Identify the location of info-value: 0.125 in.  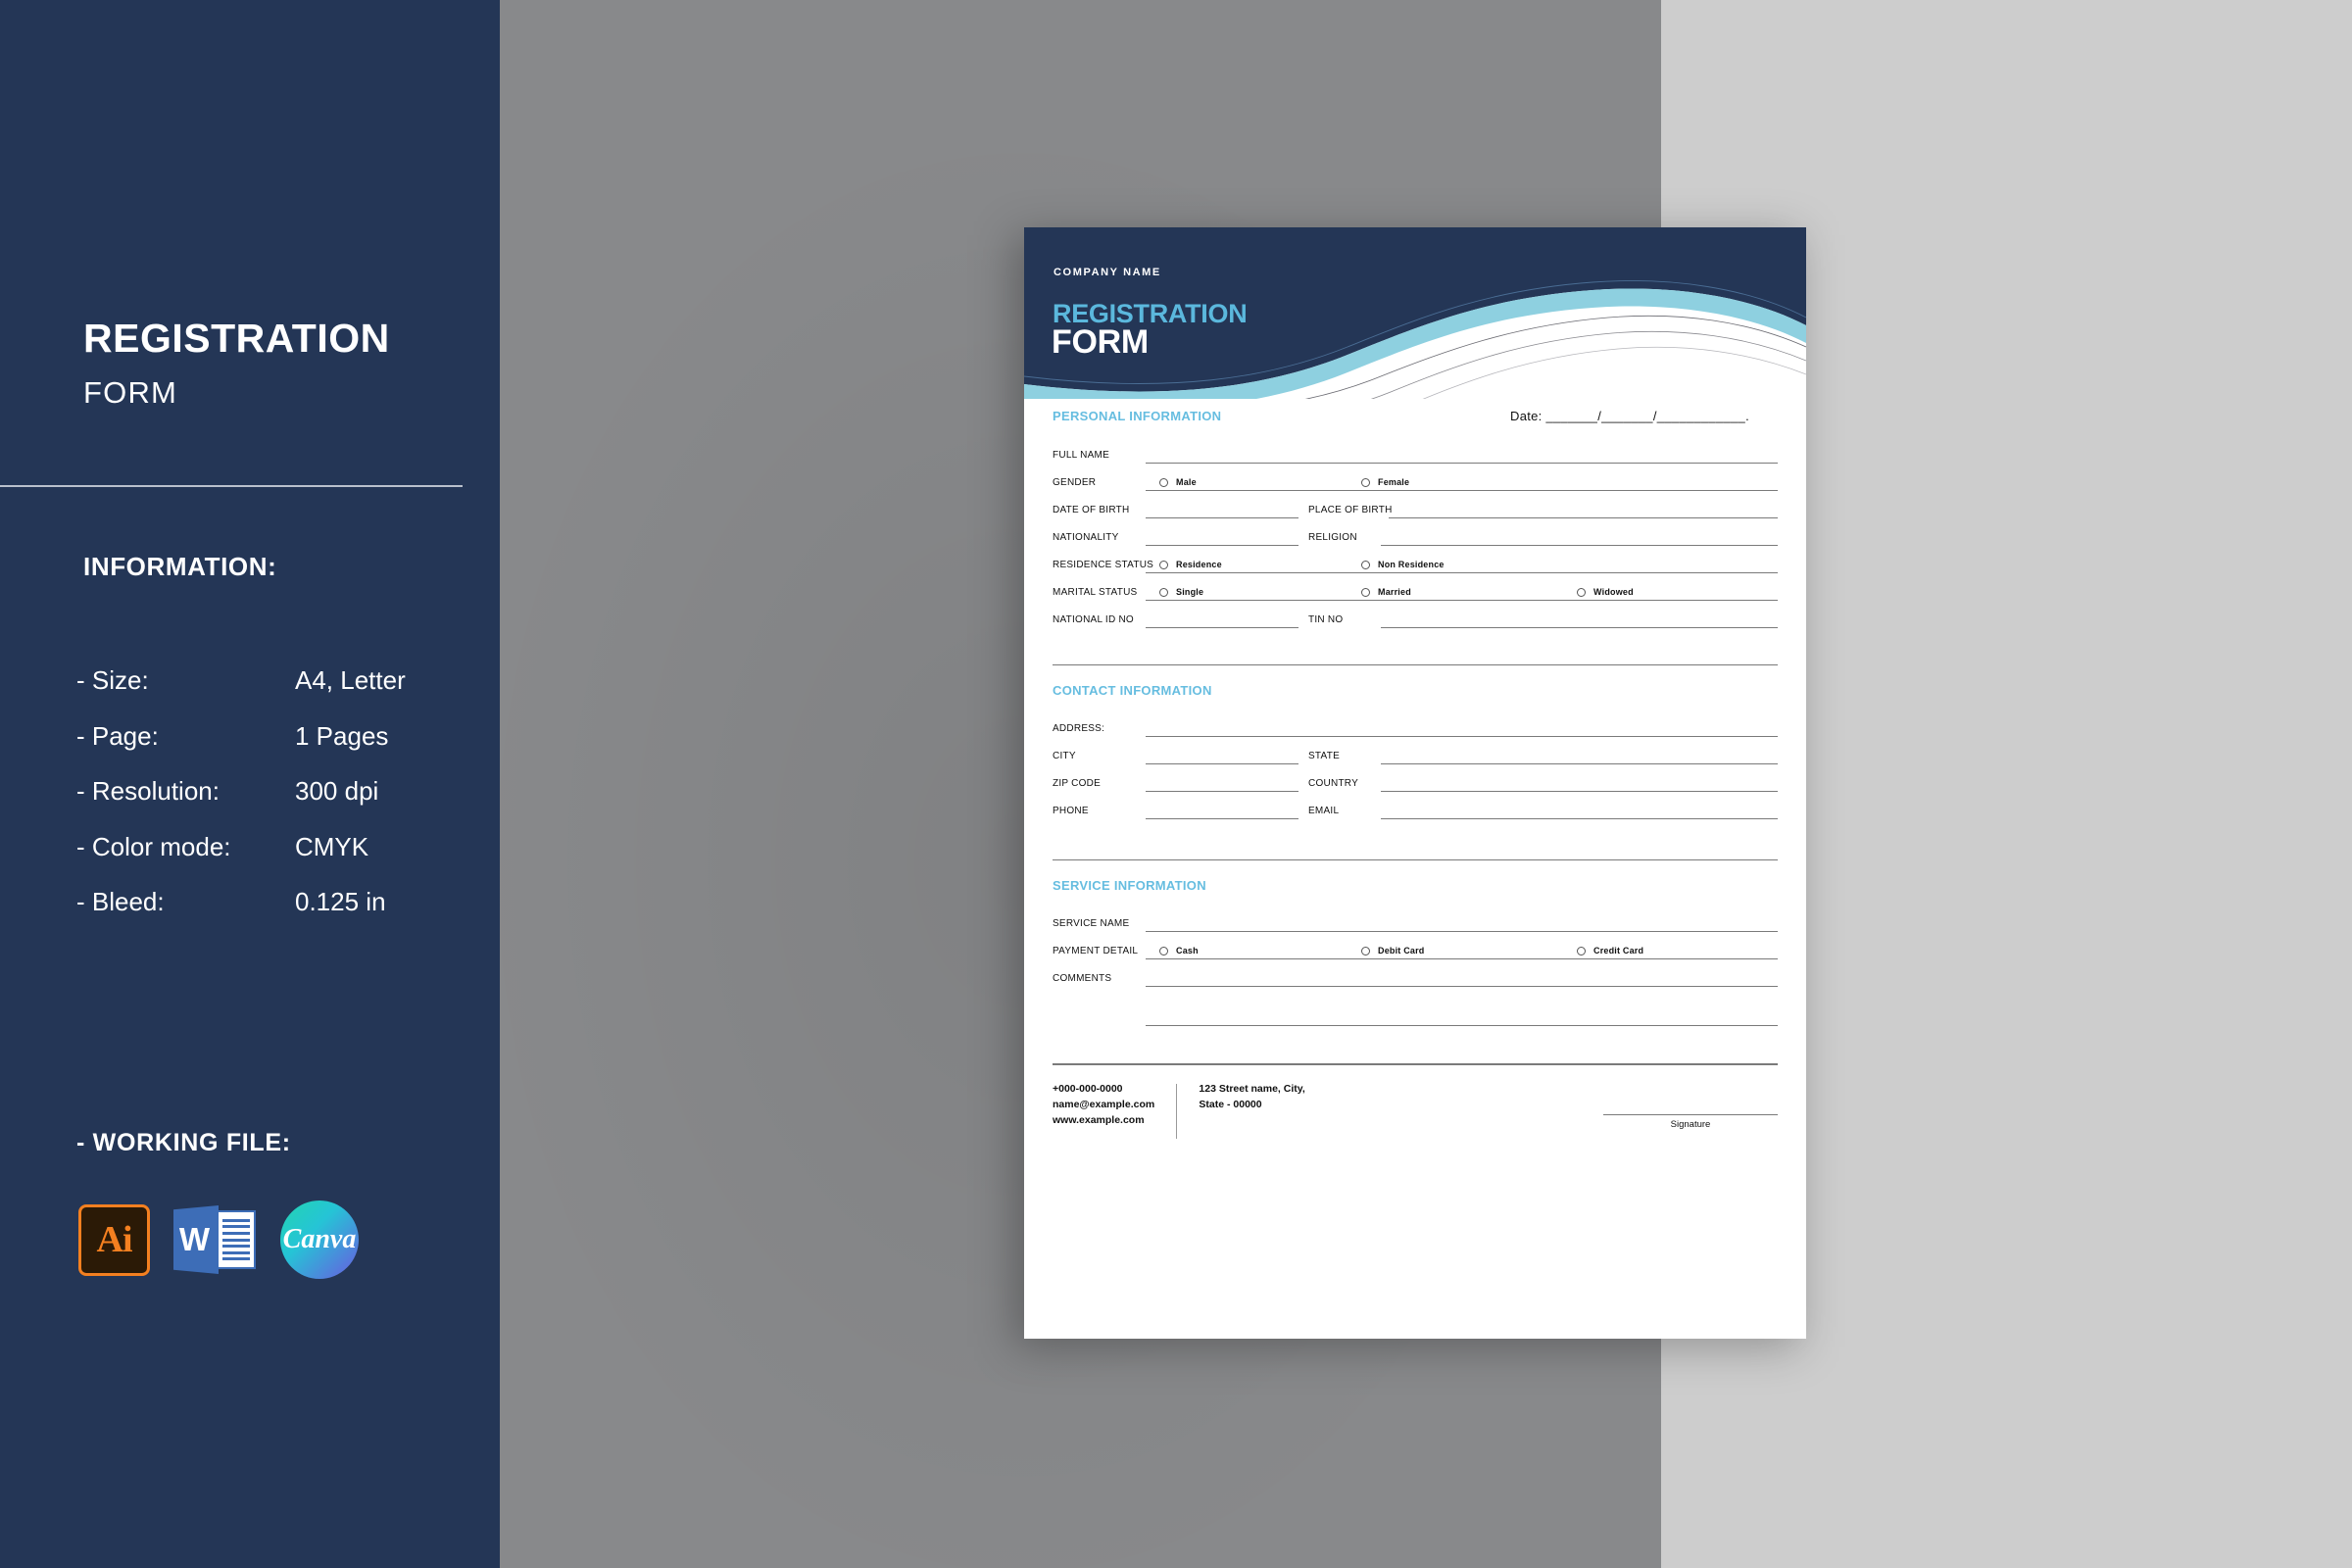
(340, 901).